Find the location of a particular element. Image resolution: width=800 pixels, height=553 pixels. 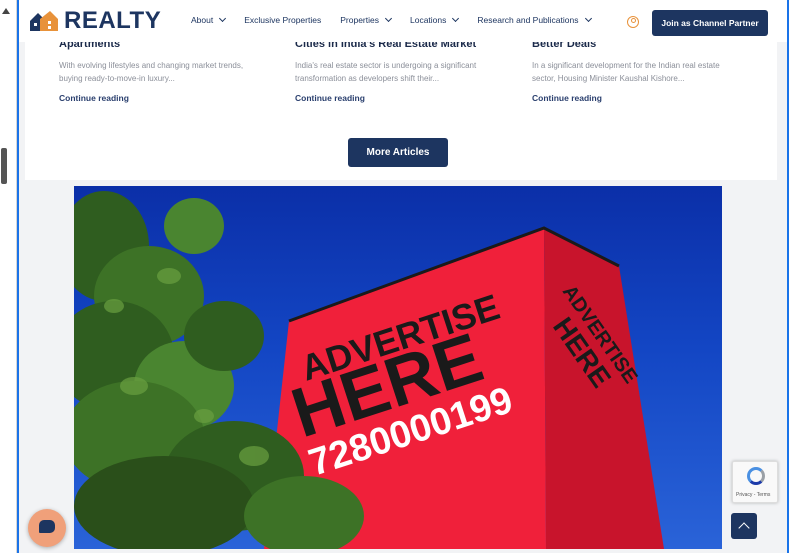

nav-item-locations: Locations is located at coordinates (434, 19).